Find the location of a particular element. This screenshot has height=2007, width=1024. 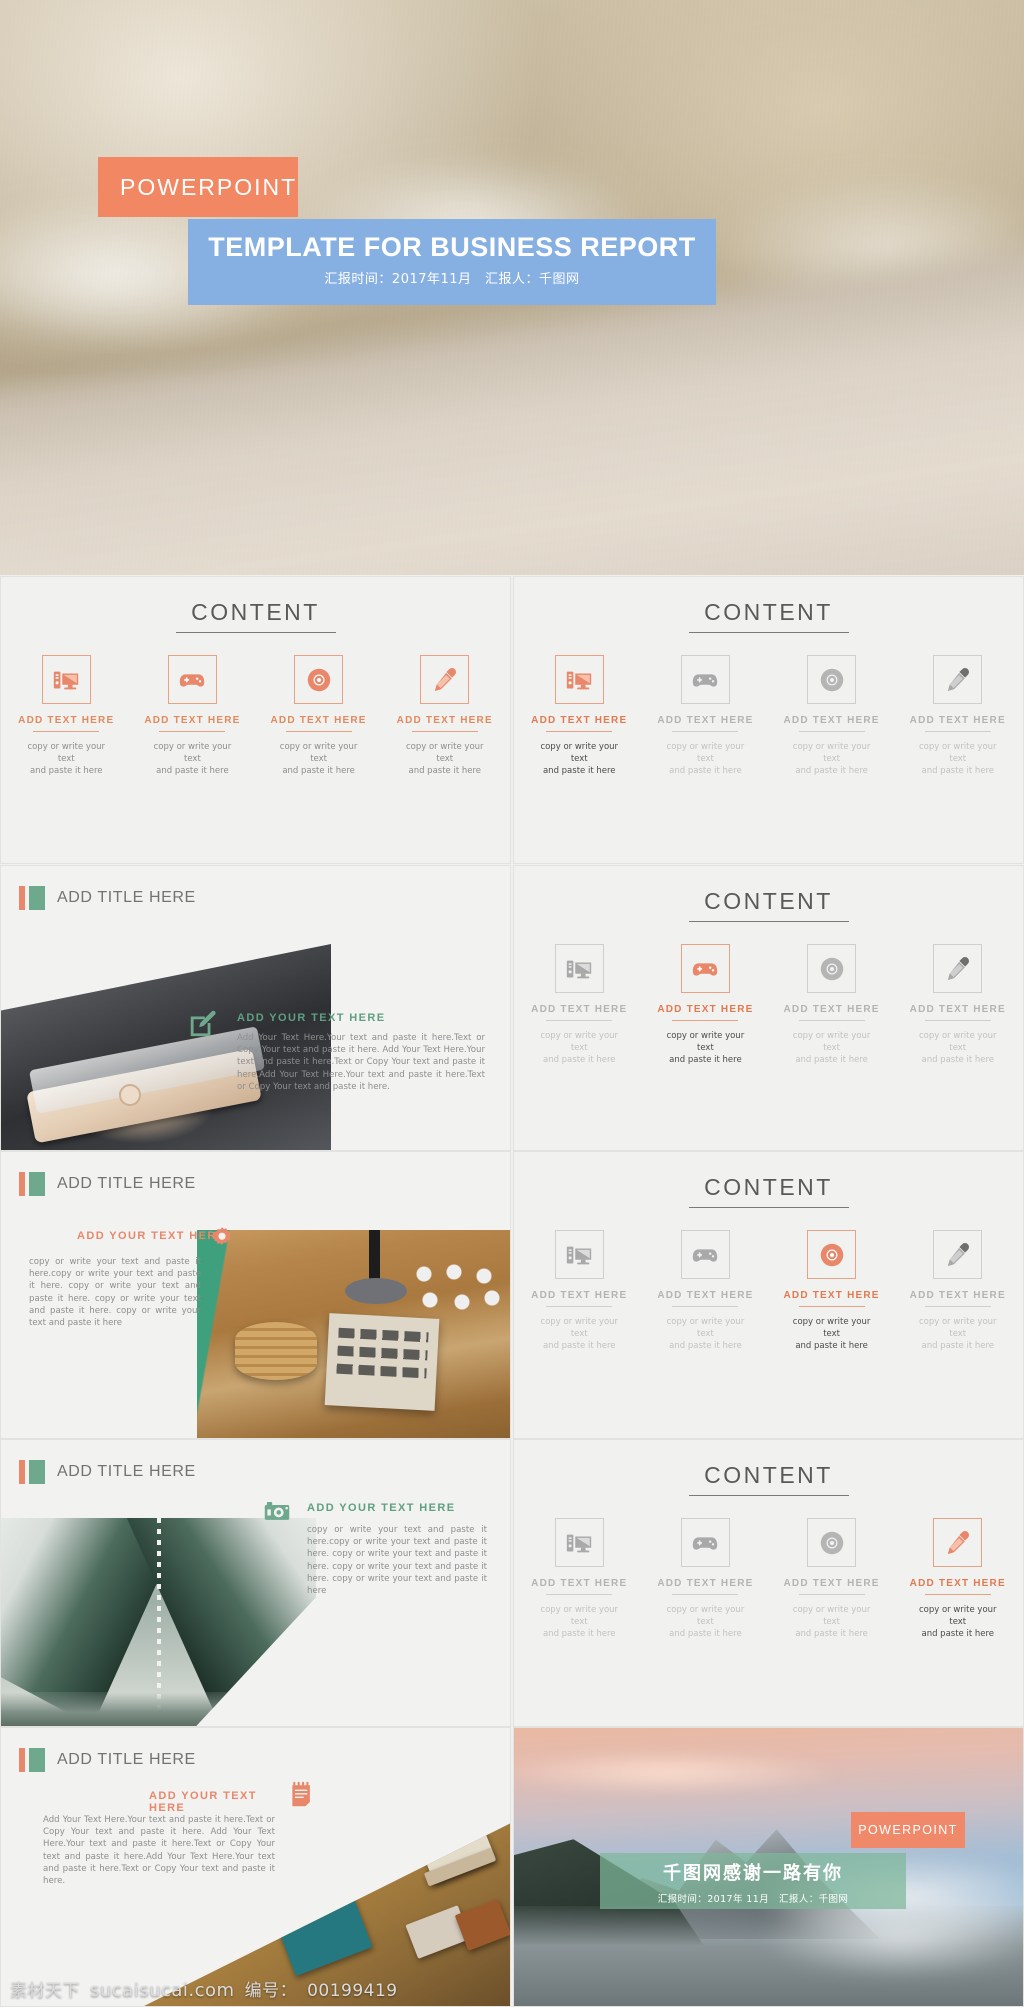

wood-head-wrap: ADD YOUR TEXT HERE is located at coordinates (177, 1236).